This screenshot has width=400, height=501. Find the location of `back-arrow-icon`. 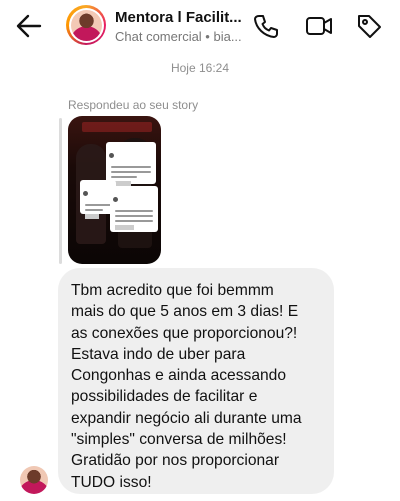

back-arrow-icon is located at coordinates (29, 26).